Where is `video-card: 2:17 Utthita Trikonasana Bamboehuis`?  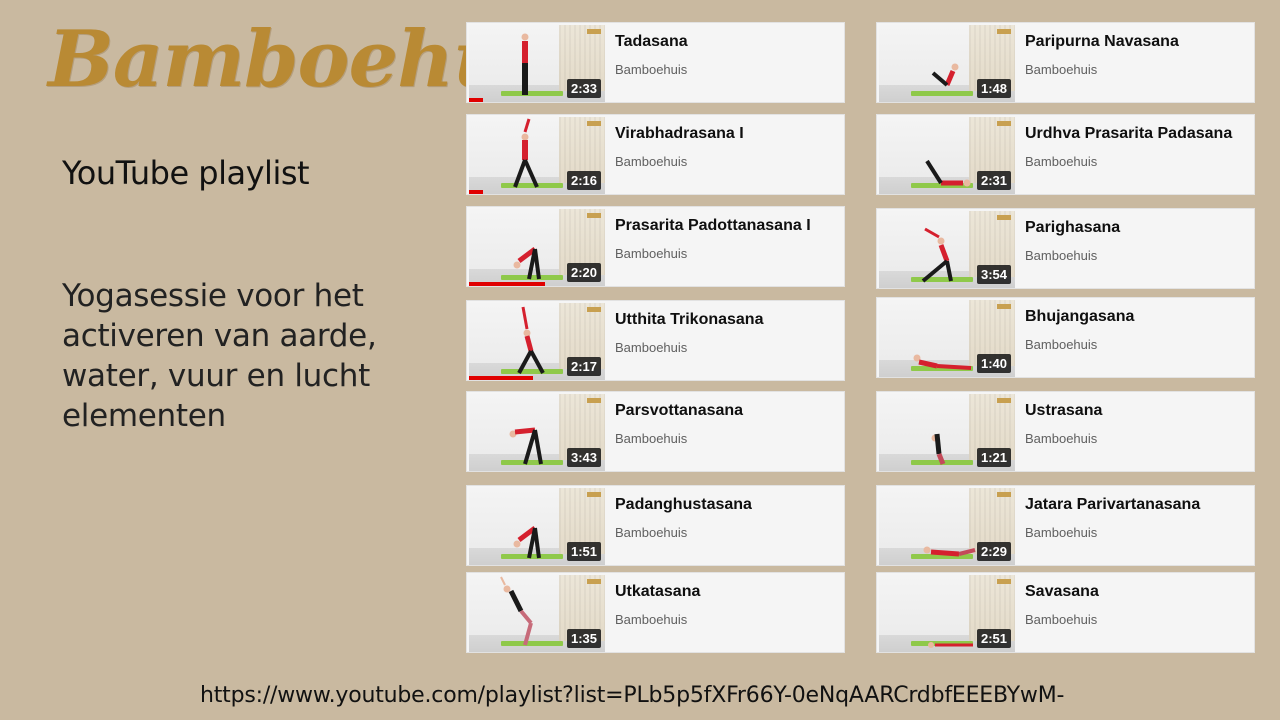
video-card: 2:17 Utthita Trikonasana Bamboehuis is located at coordinates (655, 340).